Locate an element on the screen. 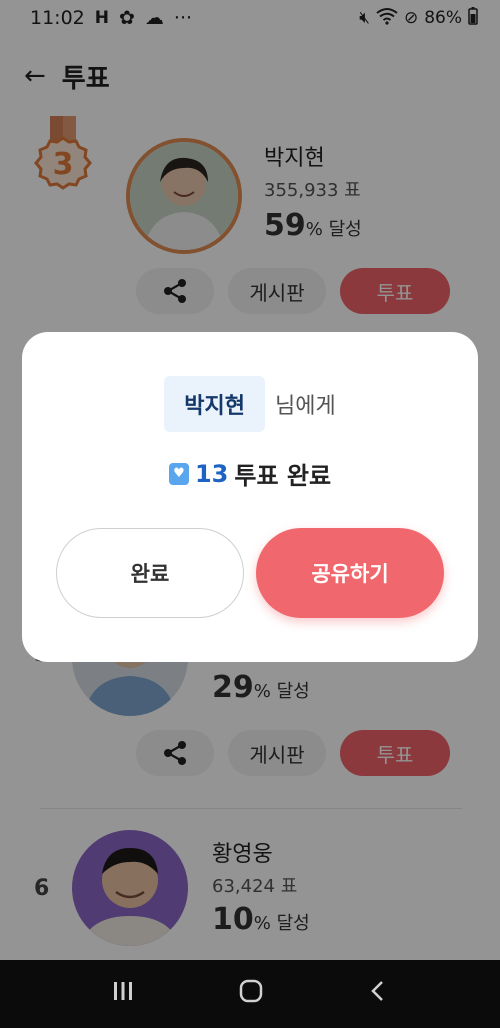 Image resolution: width=500 pixels, height=1028 pixels. home-icon is located at coordinates (251, 994).